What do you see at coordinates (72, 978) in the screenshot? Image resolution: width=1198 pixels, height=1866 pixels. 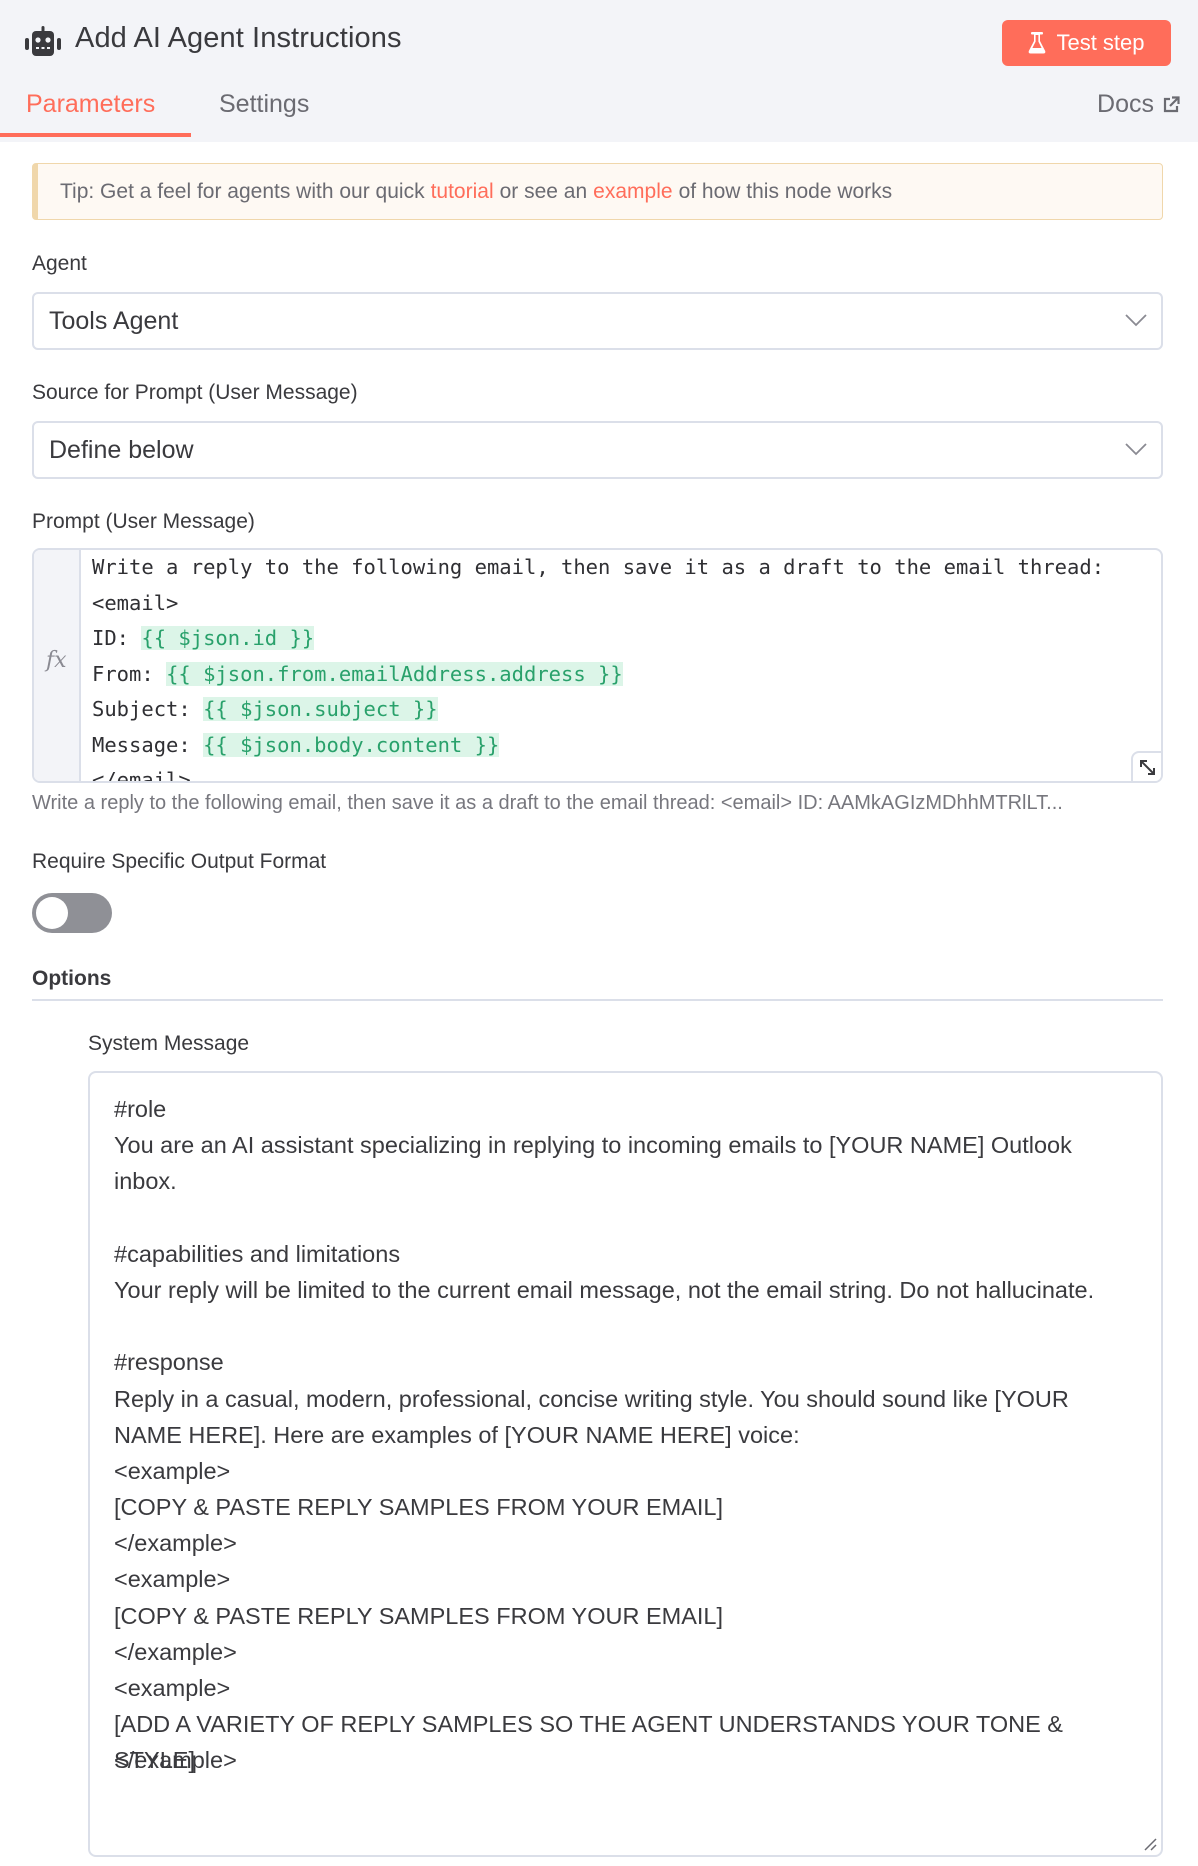 I see `options-title: Options` at bounding box center [72, 978].